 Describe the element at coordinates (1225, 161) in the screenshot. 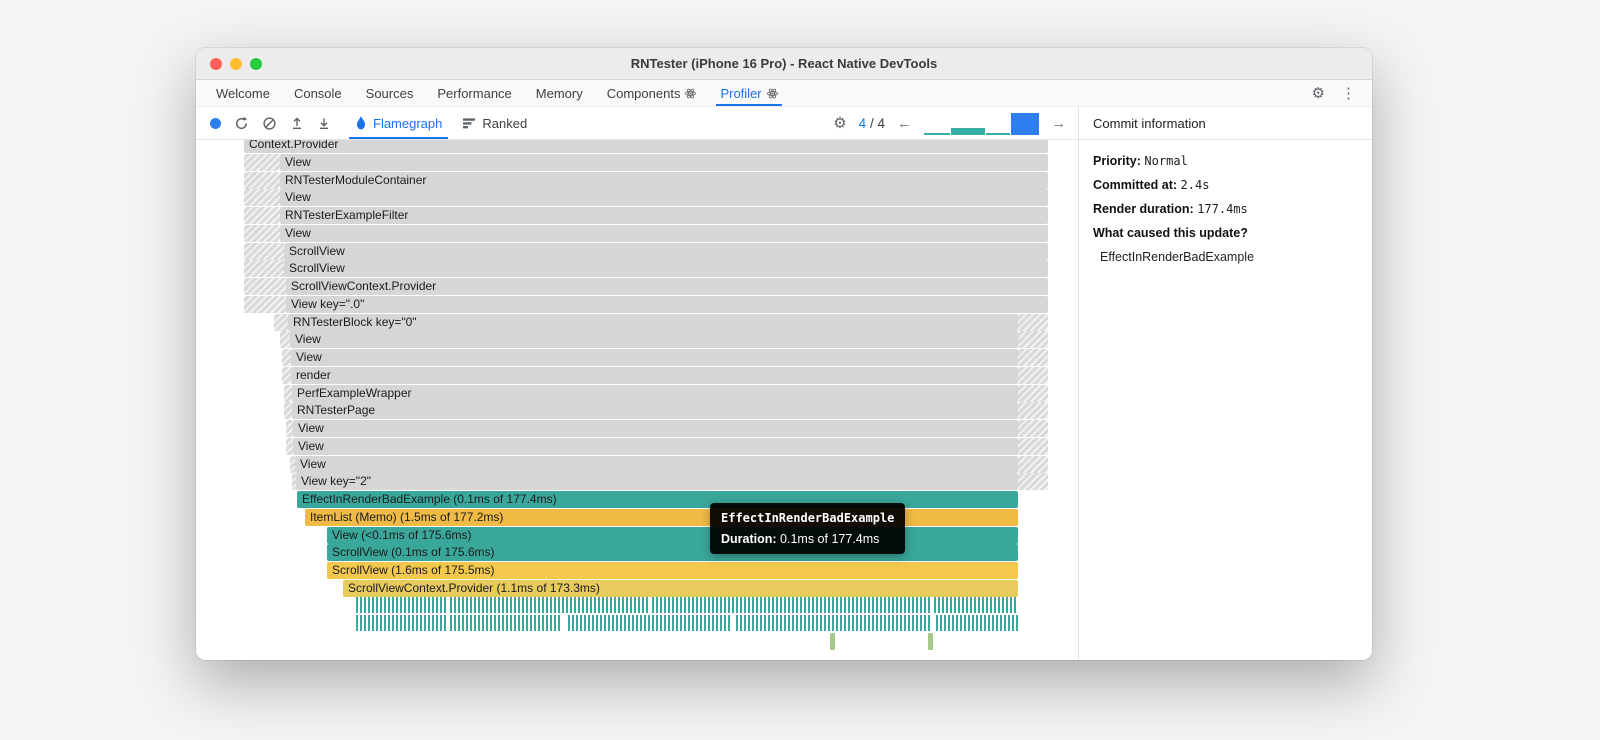

I see `priority-row: Priority: Normal` at that location.